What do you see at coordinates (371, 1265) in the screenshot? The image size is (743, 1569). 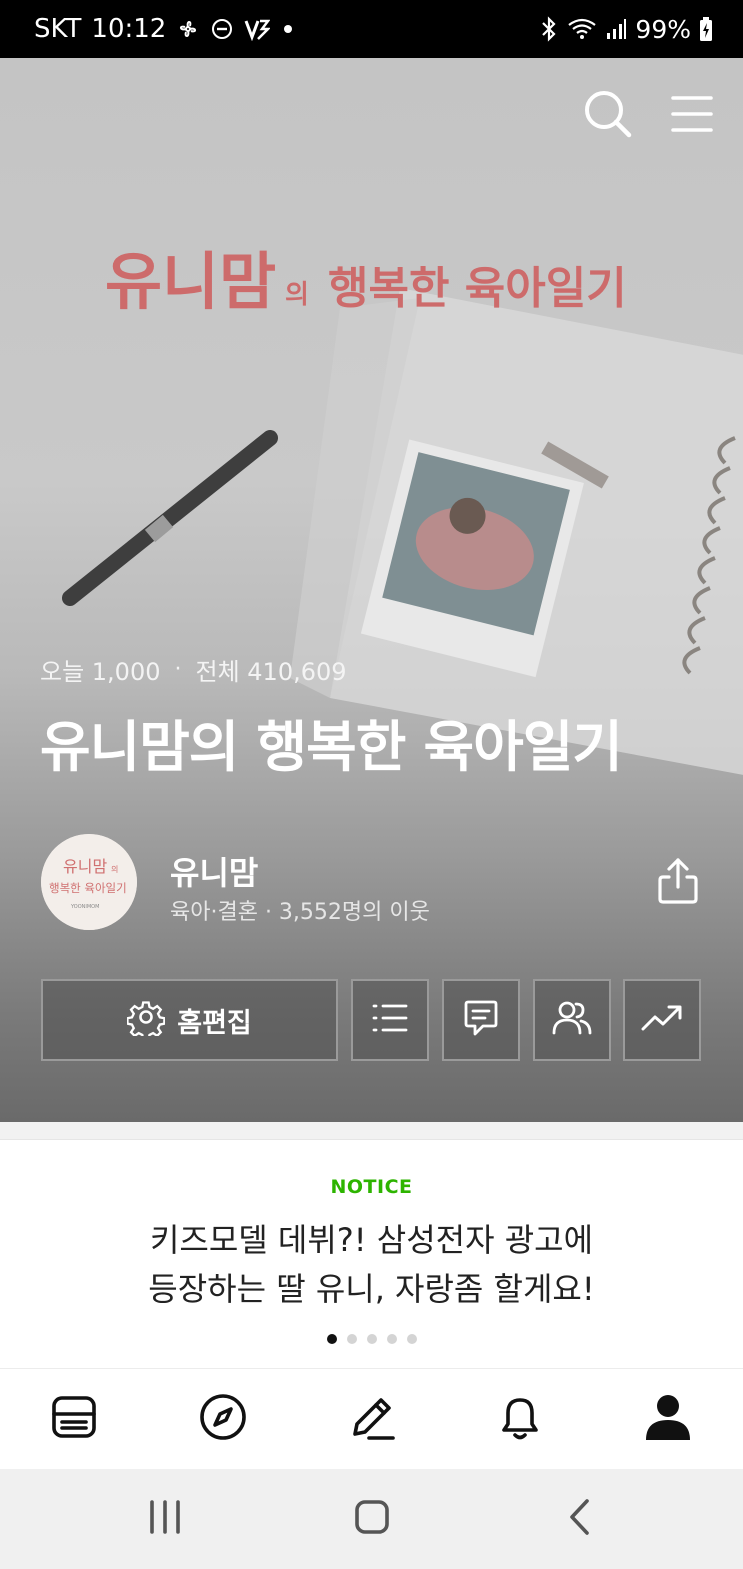 I see `notice-text: 키즈모델 데뷔?! 삼성전자 광고에 등장하는 딸 유니, 자랑좀 할게요!` at bounding box center [371, 1265].